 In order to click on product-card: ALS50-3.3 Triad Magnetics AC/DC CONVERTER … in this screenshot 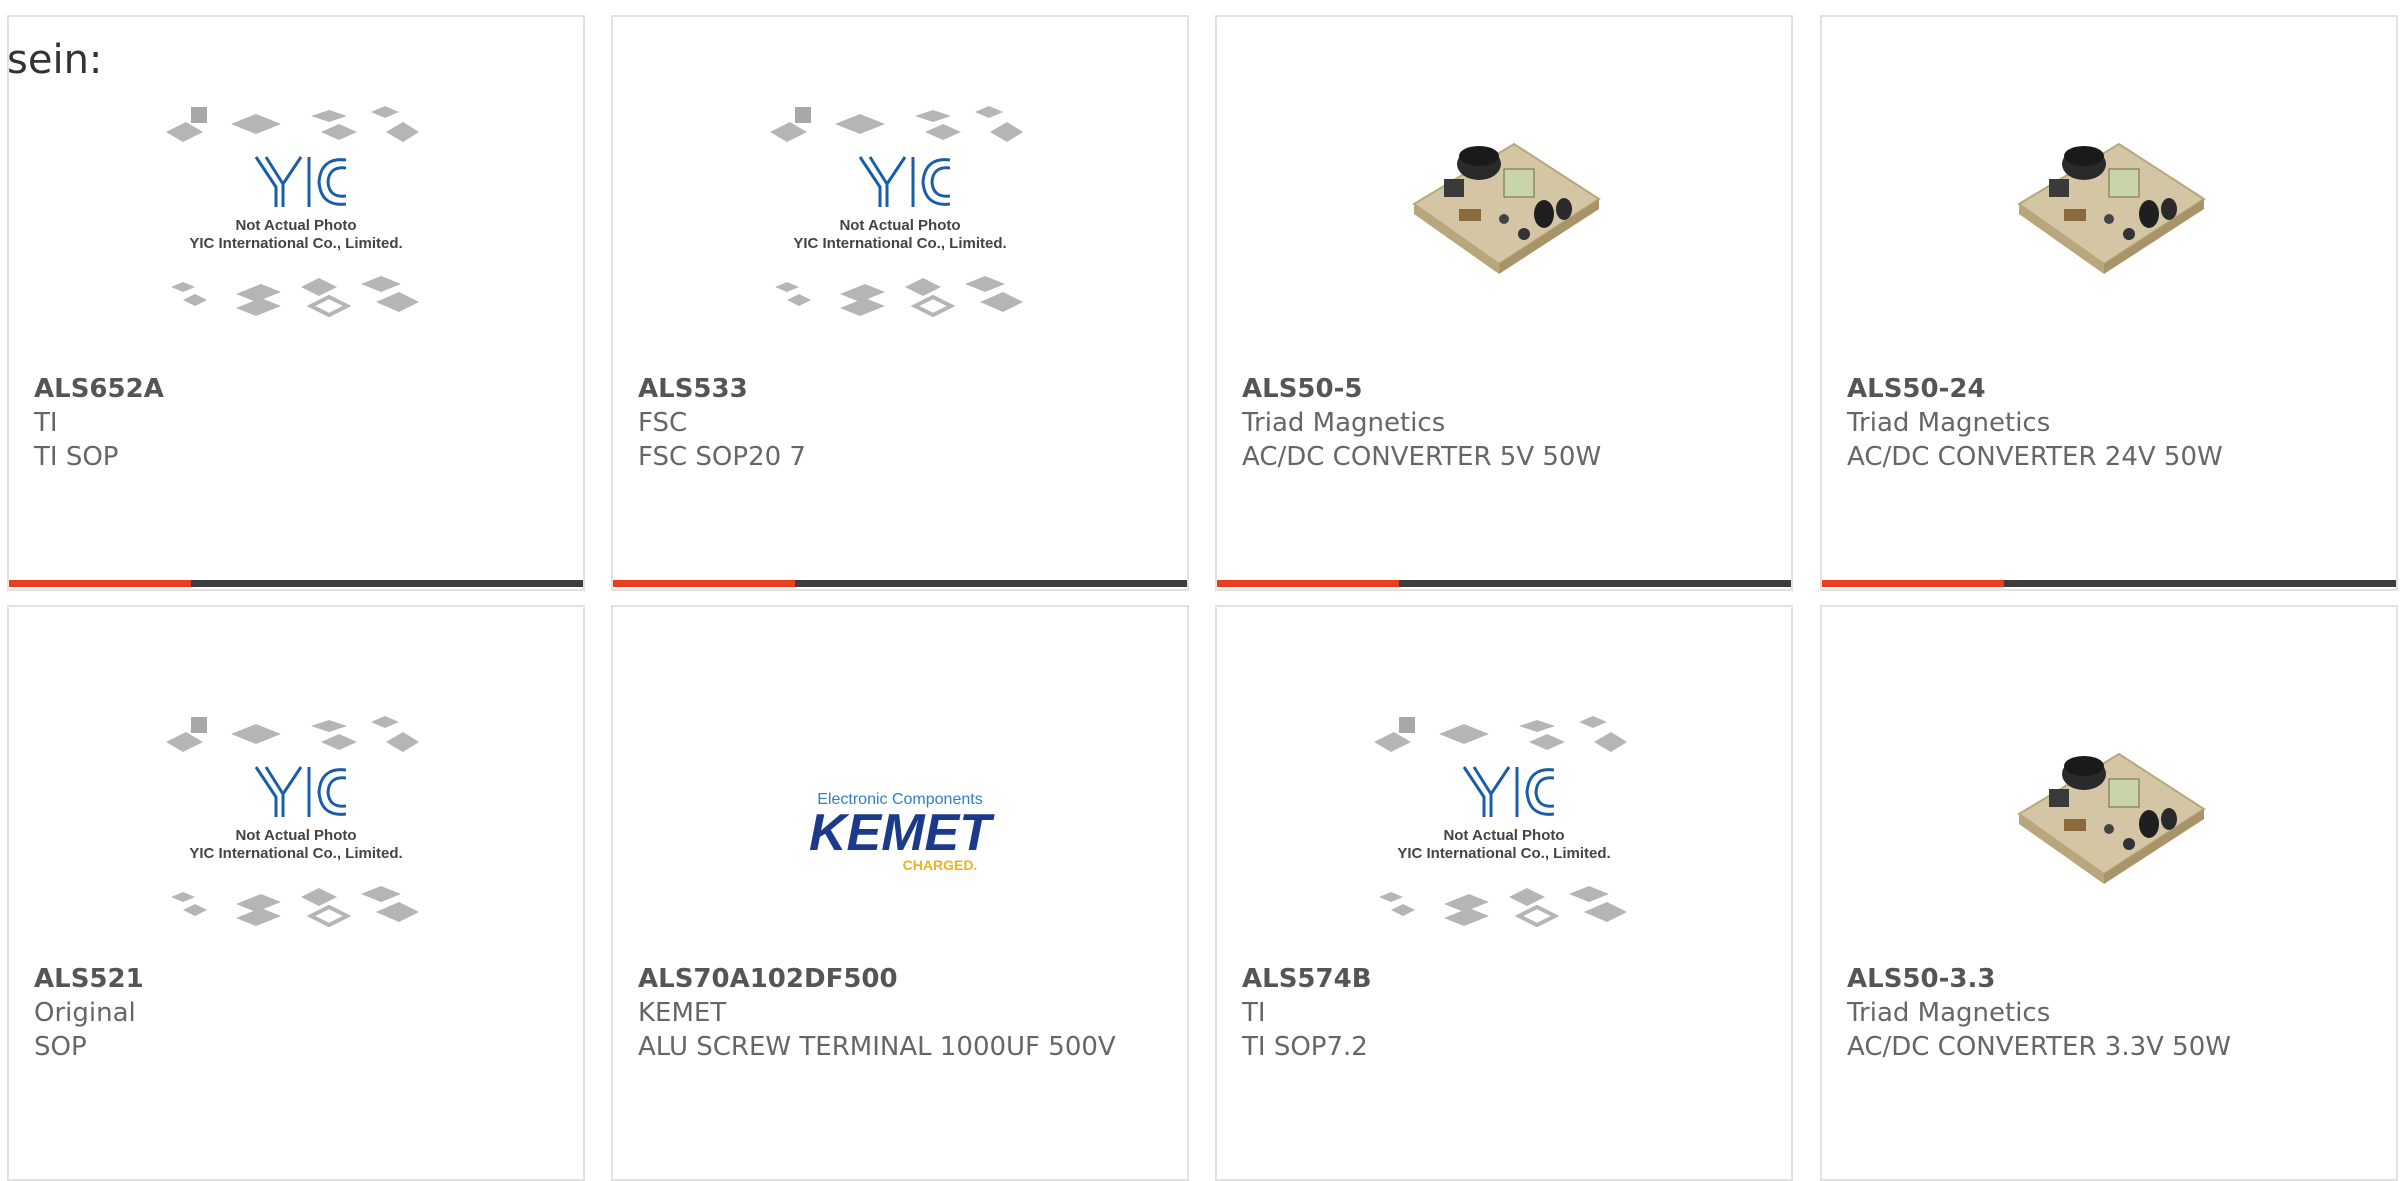, I will do `click(2109, 893)`.